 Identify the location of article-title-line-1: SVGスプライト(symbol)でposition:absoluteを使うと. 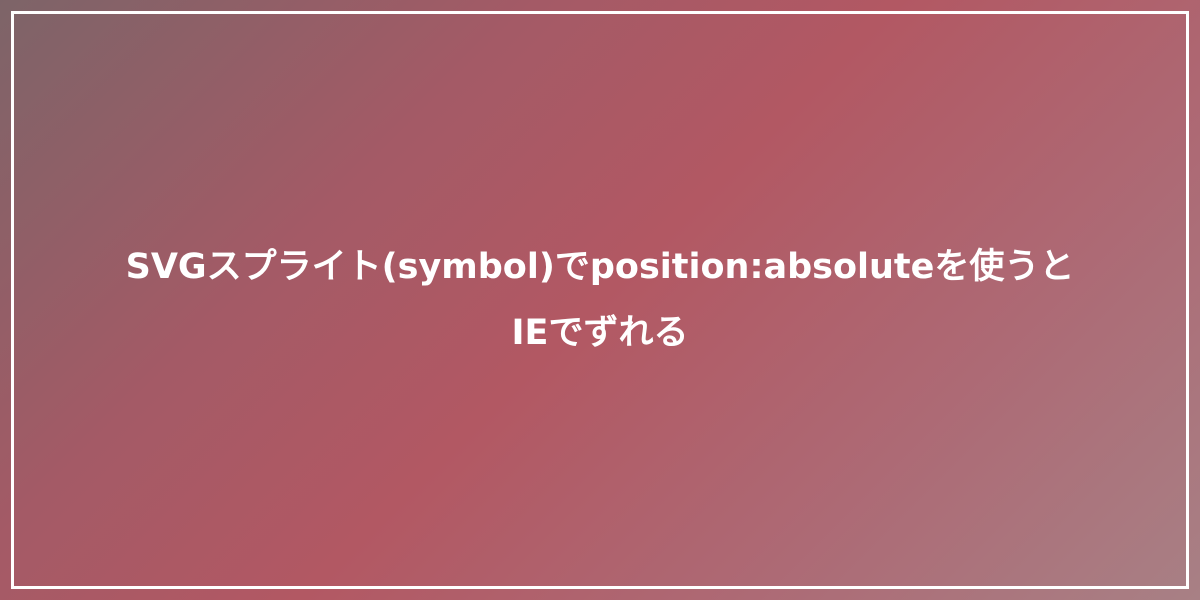
(600, 267).